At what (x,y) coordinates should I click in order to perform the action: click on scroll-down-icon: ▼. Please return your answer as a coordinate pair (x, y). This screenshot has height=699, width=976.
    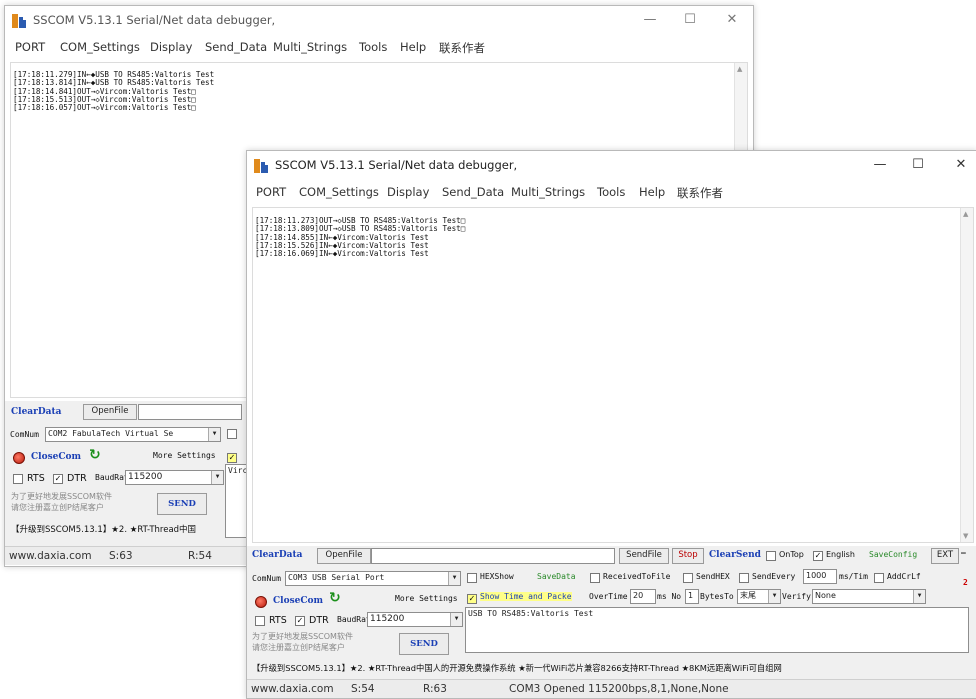
    Looking at the image, I should click on (965, 536).